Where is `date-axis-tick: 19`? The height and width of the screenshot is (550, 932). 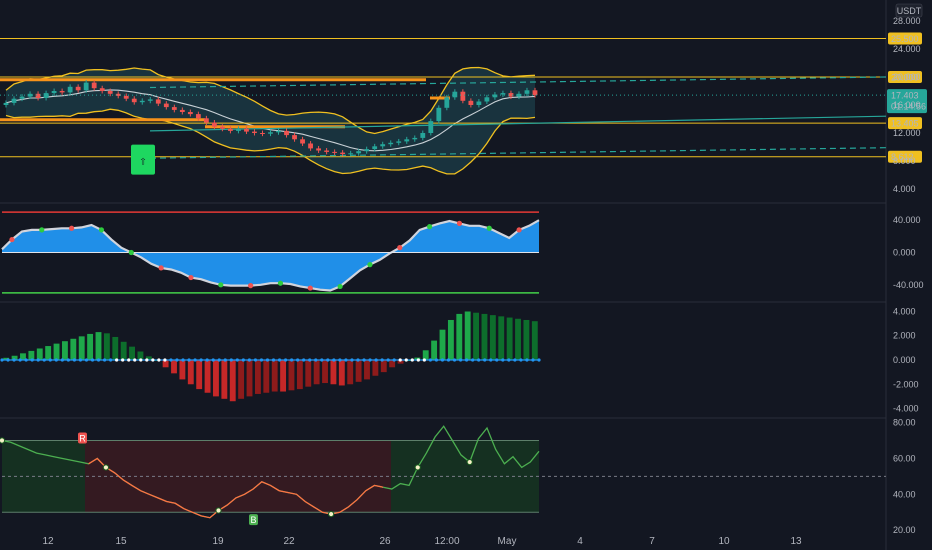 date-axis-tick: 19 is located at coordinates (218, 541).